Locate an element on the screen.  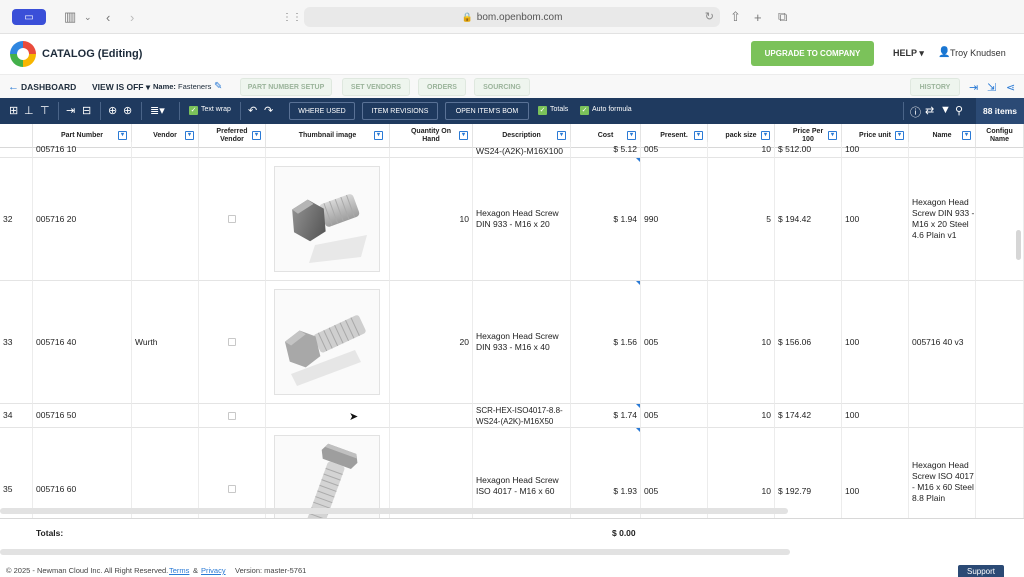
cost-cell: $ 5.12 is located at coordinates (606, 150).